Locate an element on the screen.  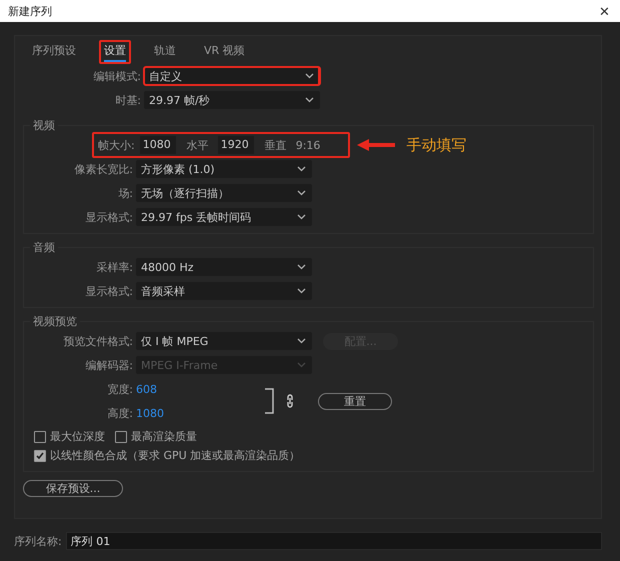
dimension-value: 1080 is located at coordinates (150, 413).